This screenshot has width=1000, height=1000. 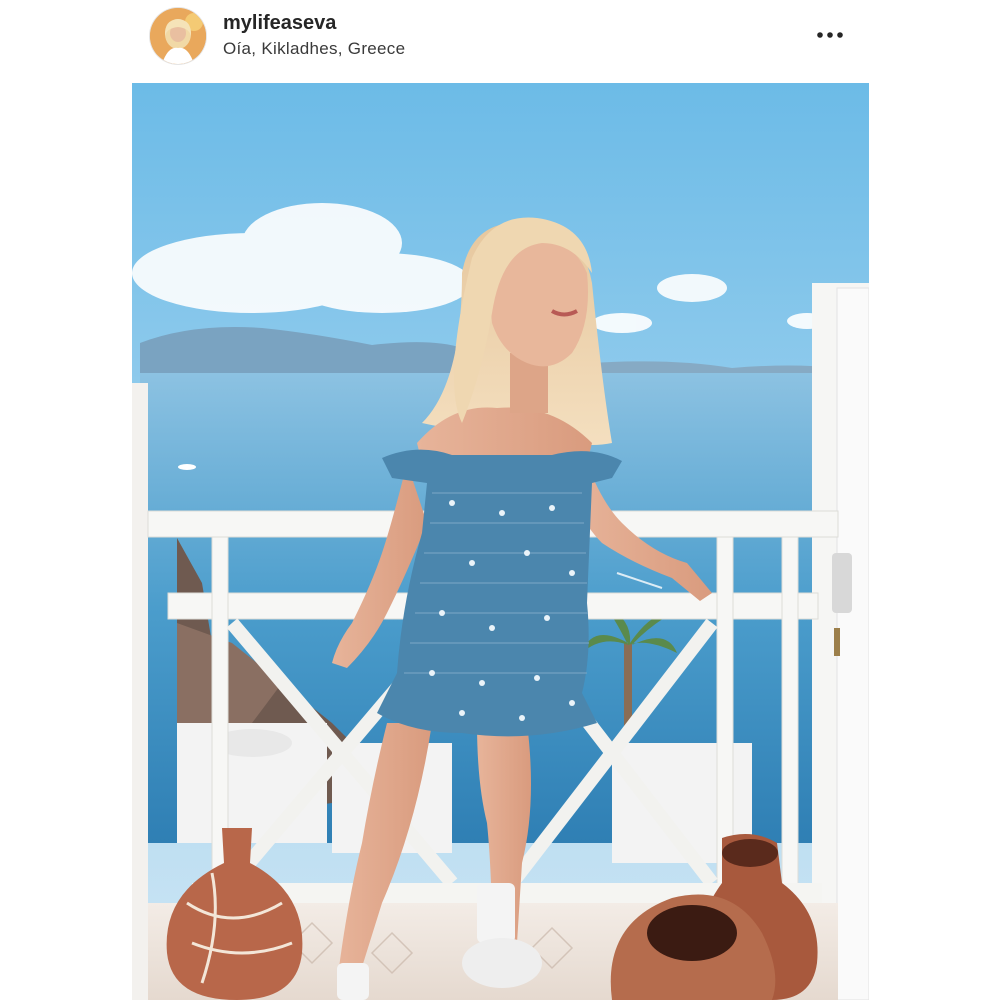 I want to click on more-horizontal-icon, so click(x=830, y=35).